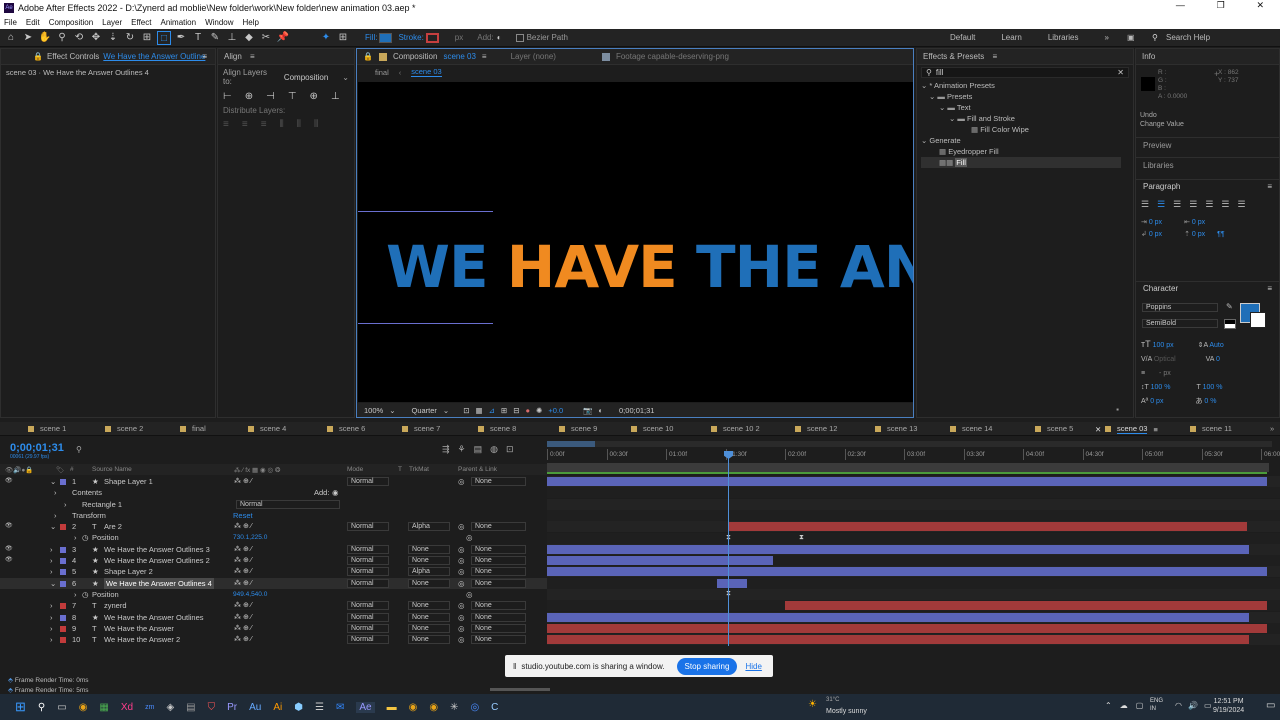 The image size is (1280, 720). I want to click on folder-sync-icon: ▢, so click(1140, 705).